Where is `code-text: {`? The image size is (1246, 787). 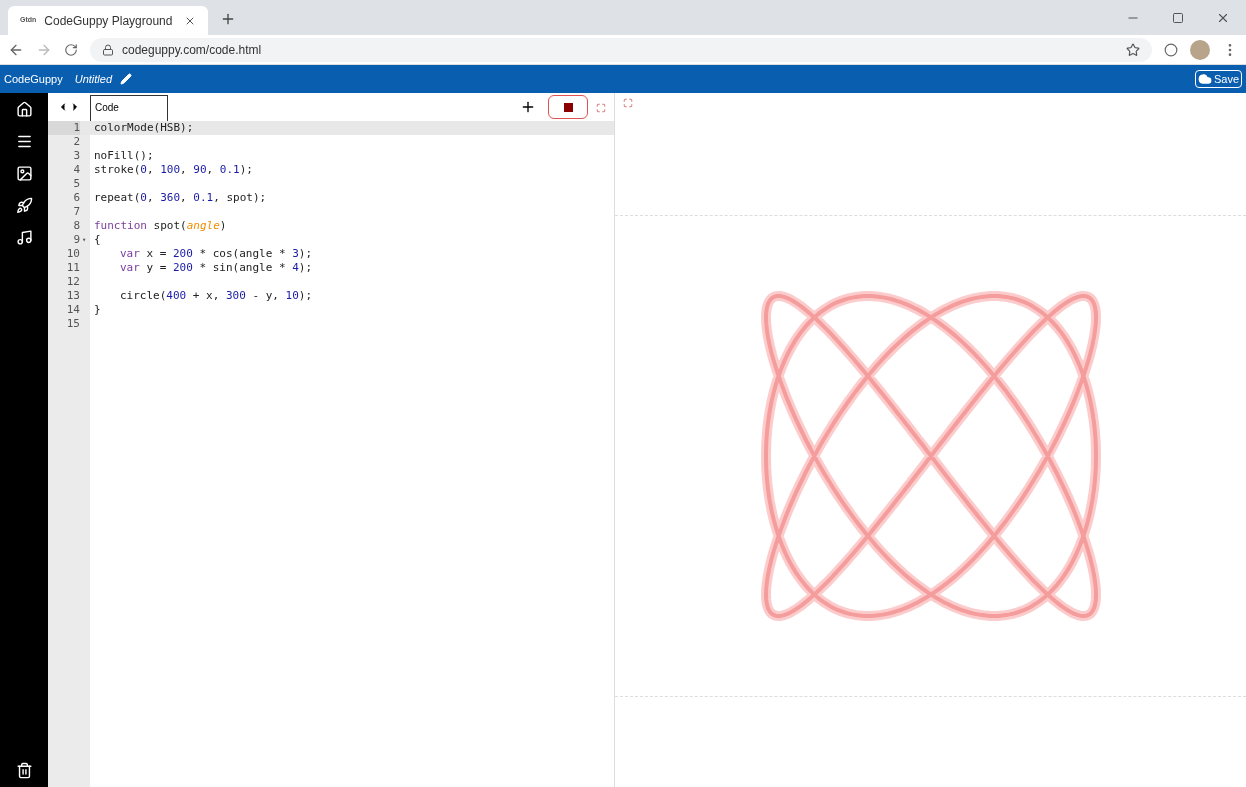 code-text: { is located at coordinates (97, 239).